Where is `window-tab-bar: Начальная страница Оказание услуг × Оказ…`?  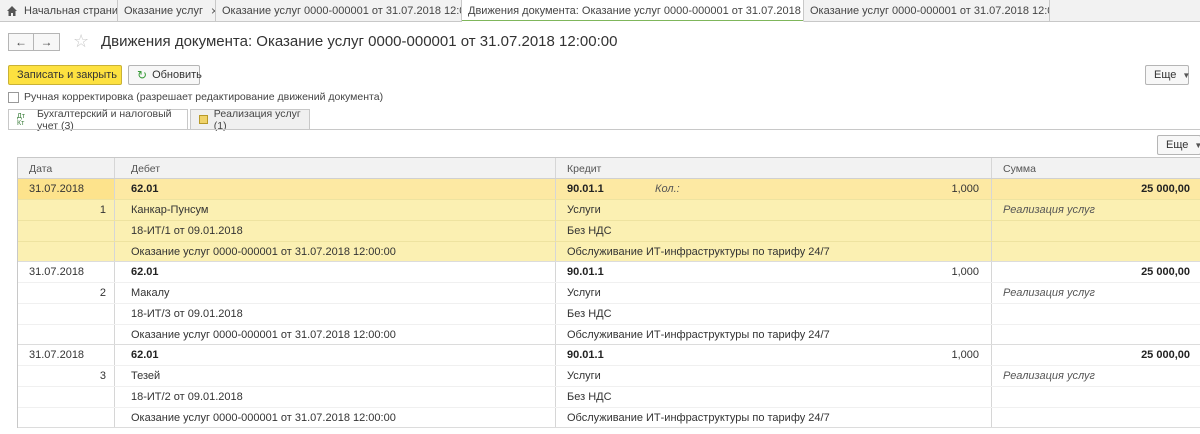 window-tab-bar: Начальная страница Оказание услуг × Оказ… is located at coordinates (600, 11).